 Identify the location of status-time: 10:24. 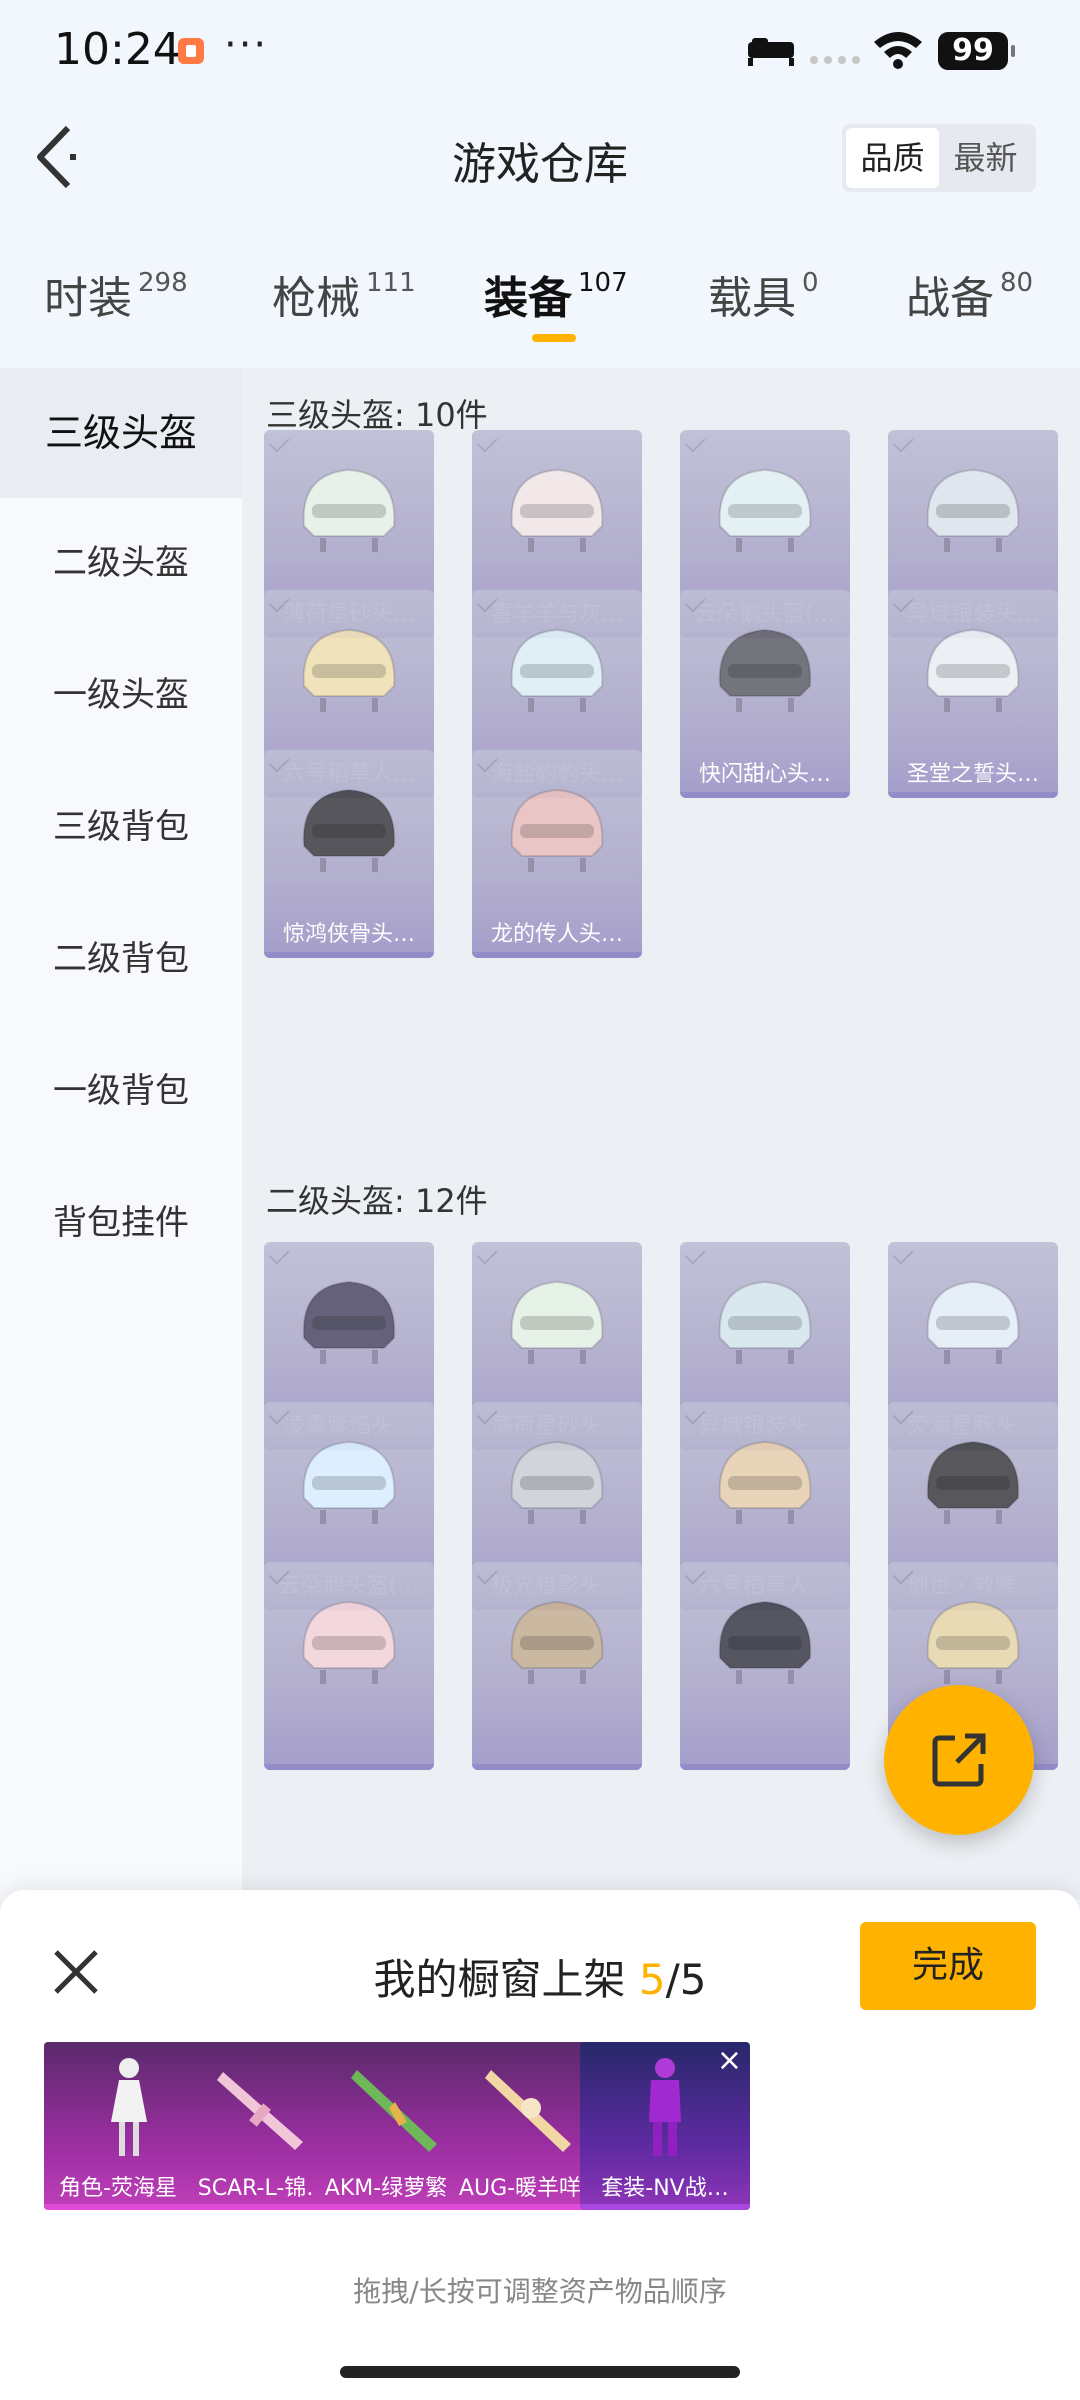
(117, 49).